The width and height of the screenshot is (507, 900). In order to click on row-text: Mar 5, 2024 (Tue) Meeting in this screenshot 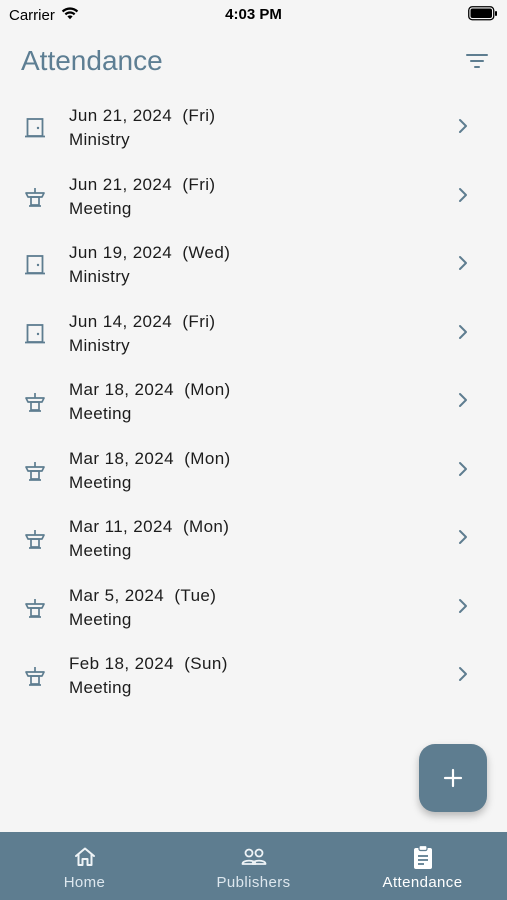, I will do `click(142, 609)`.